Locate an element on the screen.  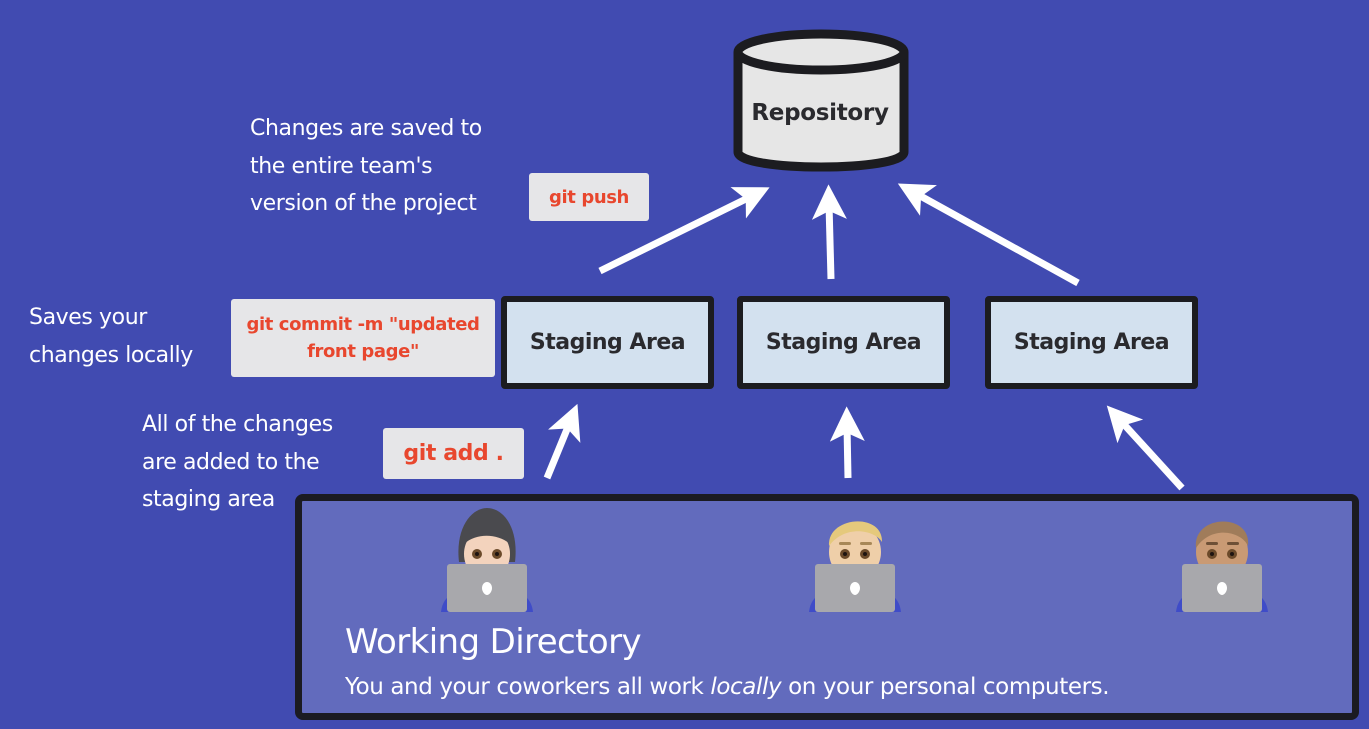
push-description-line: version of the project is located at coordinates (363, 203).